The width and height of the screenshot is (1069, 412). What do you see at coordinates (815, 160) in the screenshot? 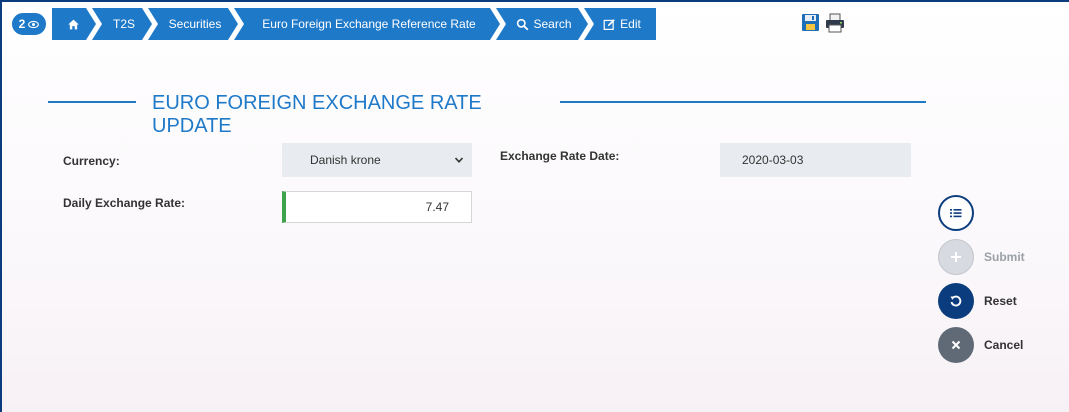
I see `exchange-date-field: 2020-03-03` at bounding box center [815, 160].